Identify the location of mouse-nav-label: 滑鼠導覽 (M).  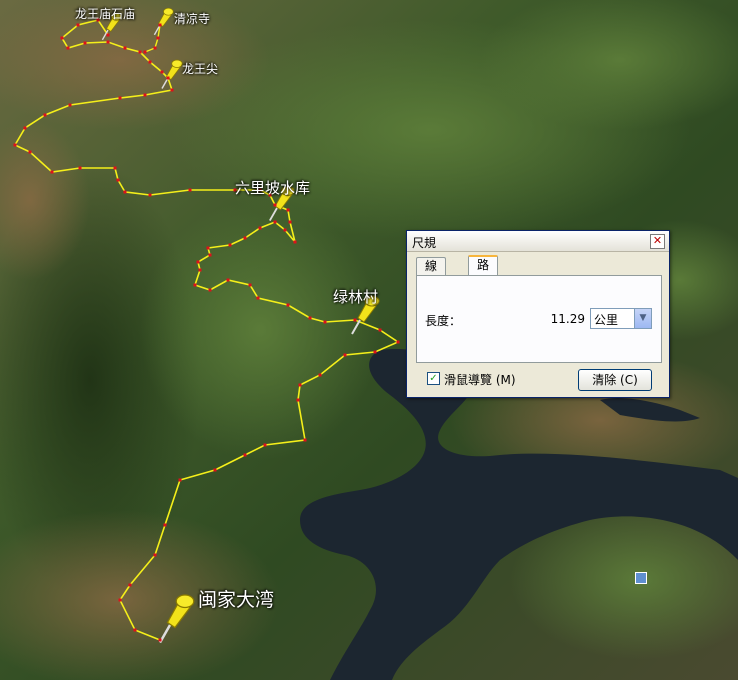
(480, 380).